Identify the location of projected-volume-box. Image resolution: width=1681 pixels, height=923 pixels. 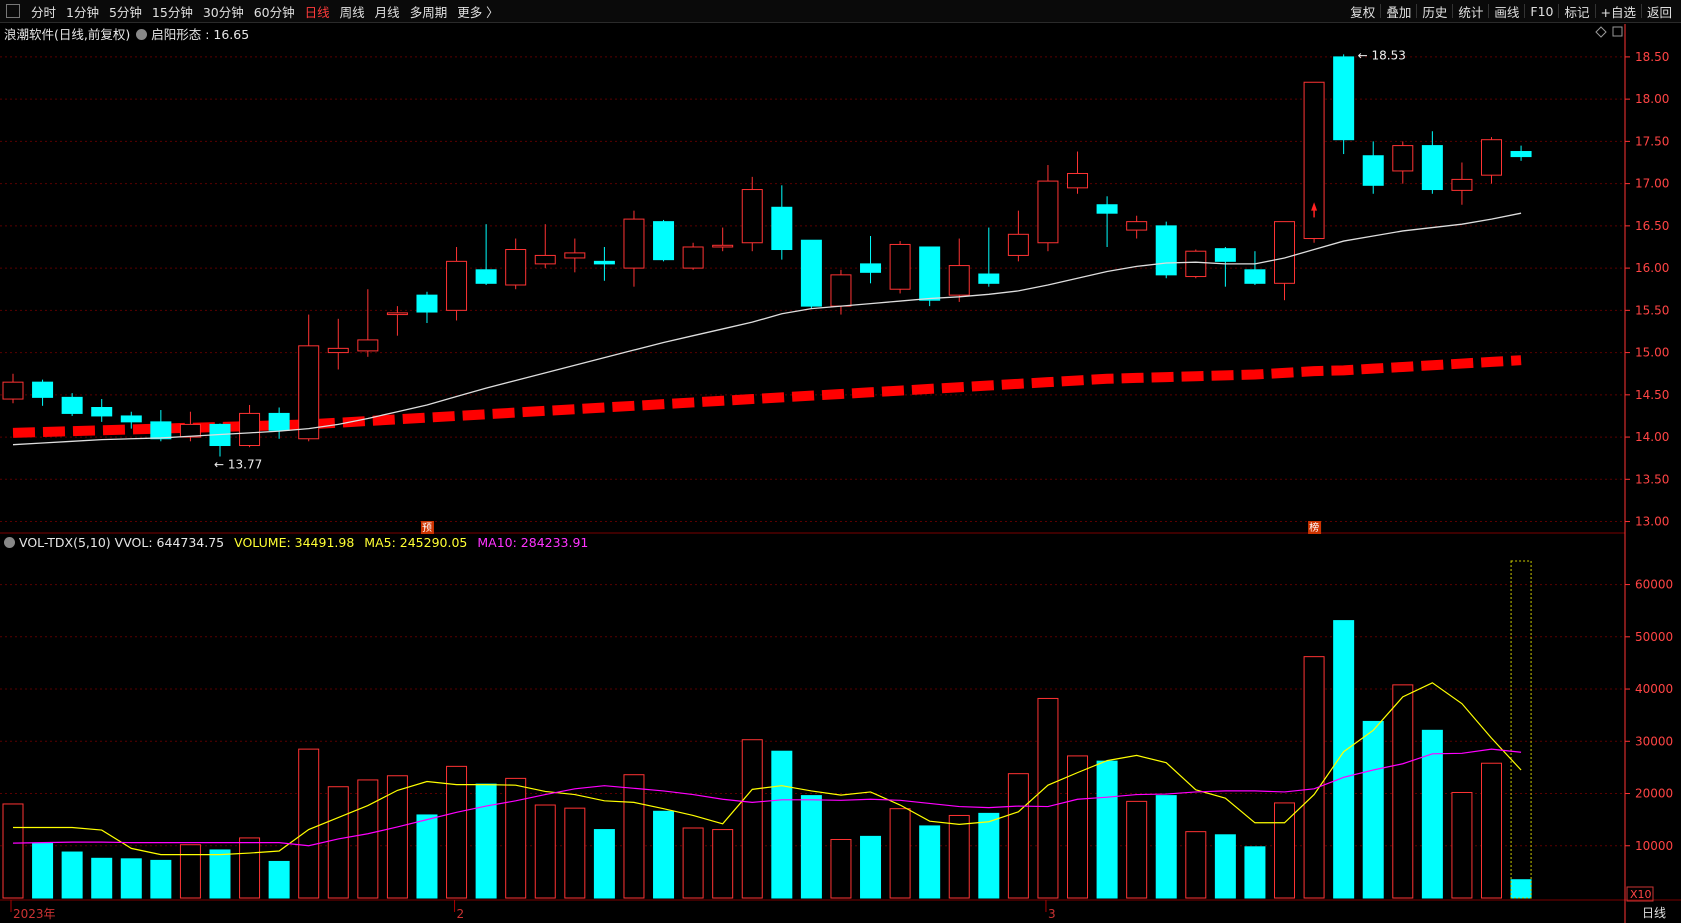
(1521, 729).